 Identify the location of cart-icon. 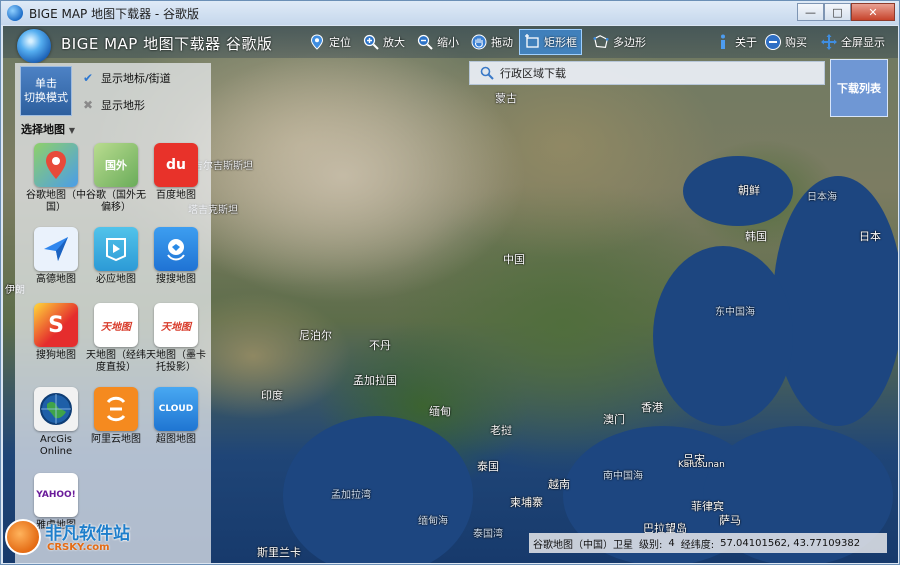
(773, 42).